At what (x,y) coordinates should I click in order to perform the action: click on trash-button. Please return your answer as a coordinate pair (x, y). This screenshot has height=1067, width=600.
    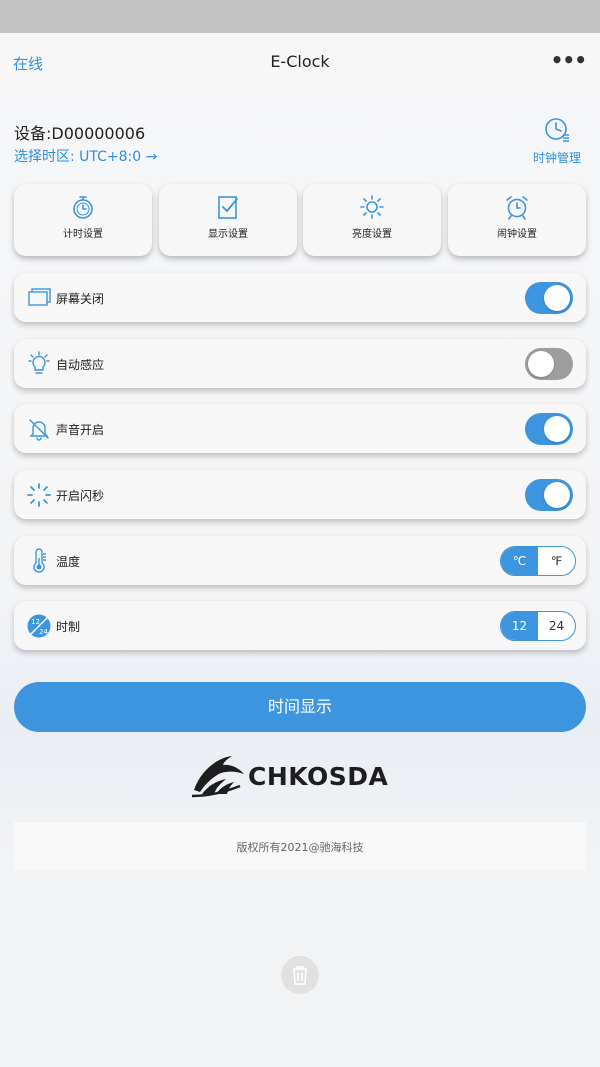
    Looking at the image, I should click on (300, 975).